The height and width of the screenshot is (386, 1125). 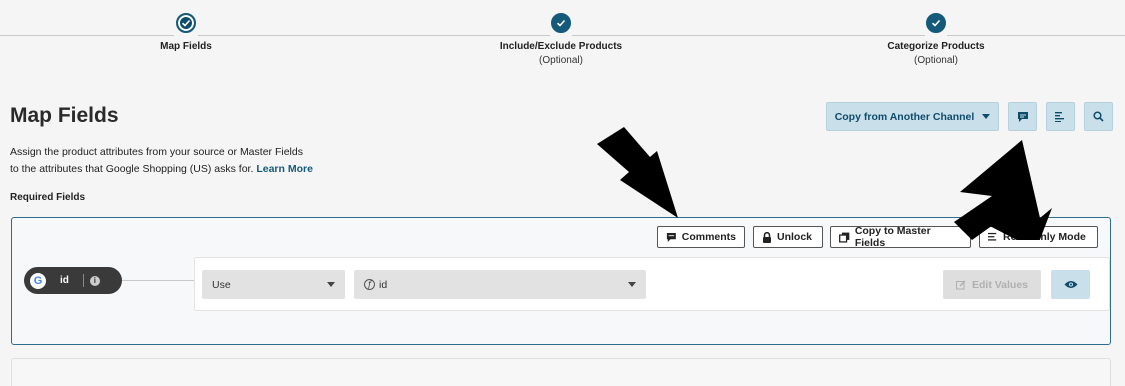 I want to click on field-name-pill: G id i, so click(x=73, y=280).